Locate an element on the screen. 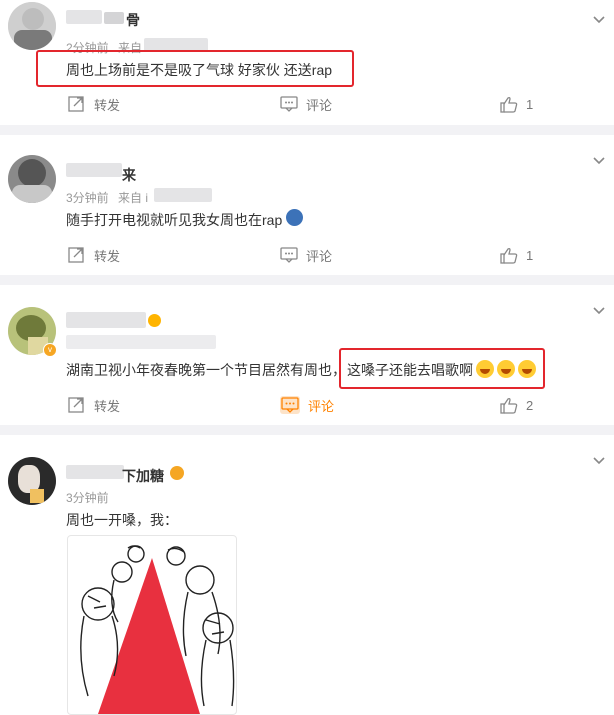  post-text: 随手打开电视就听见我女周也在rap is located at coordinates (174, 220).